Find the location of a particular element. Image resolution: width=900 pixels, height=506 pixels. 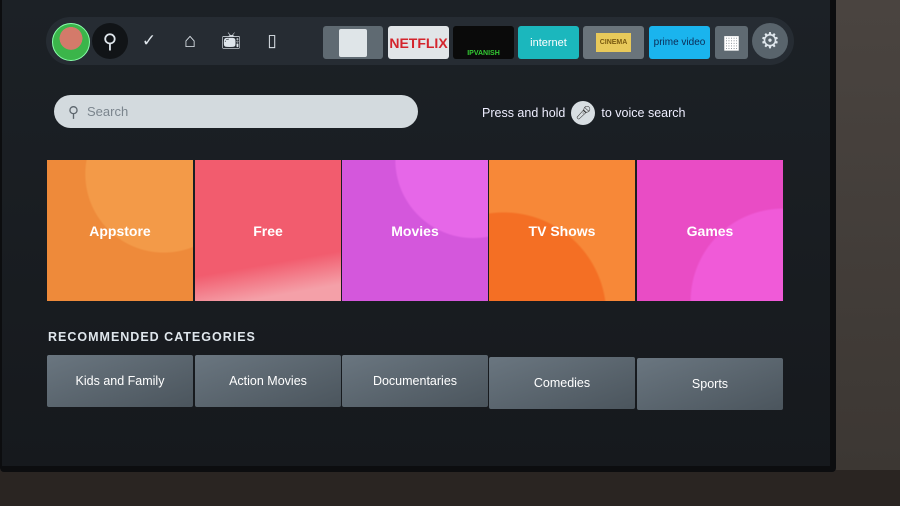

tile-label: Free is located at coordinates (268, 230).